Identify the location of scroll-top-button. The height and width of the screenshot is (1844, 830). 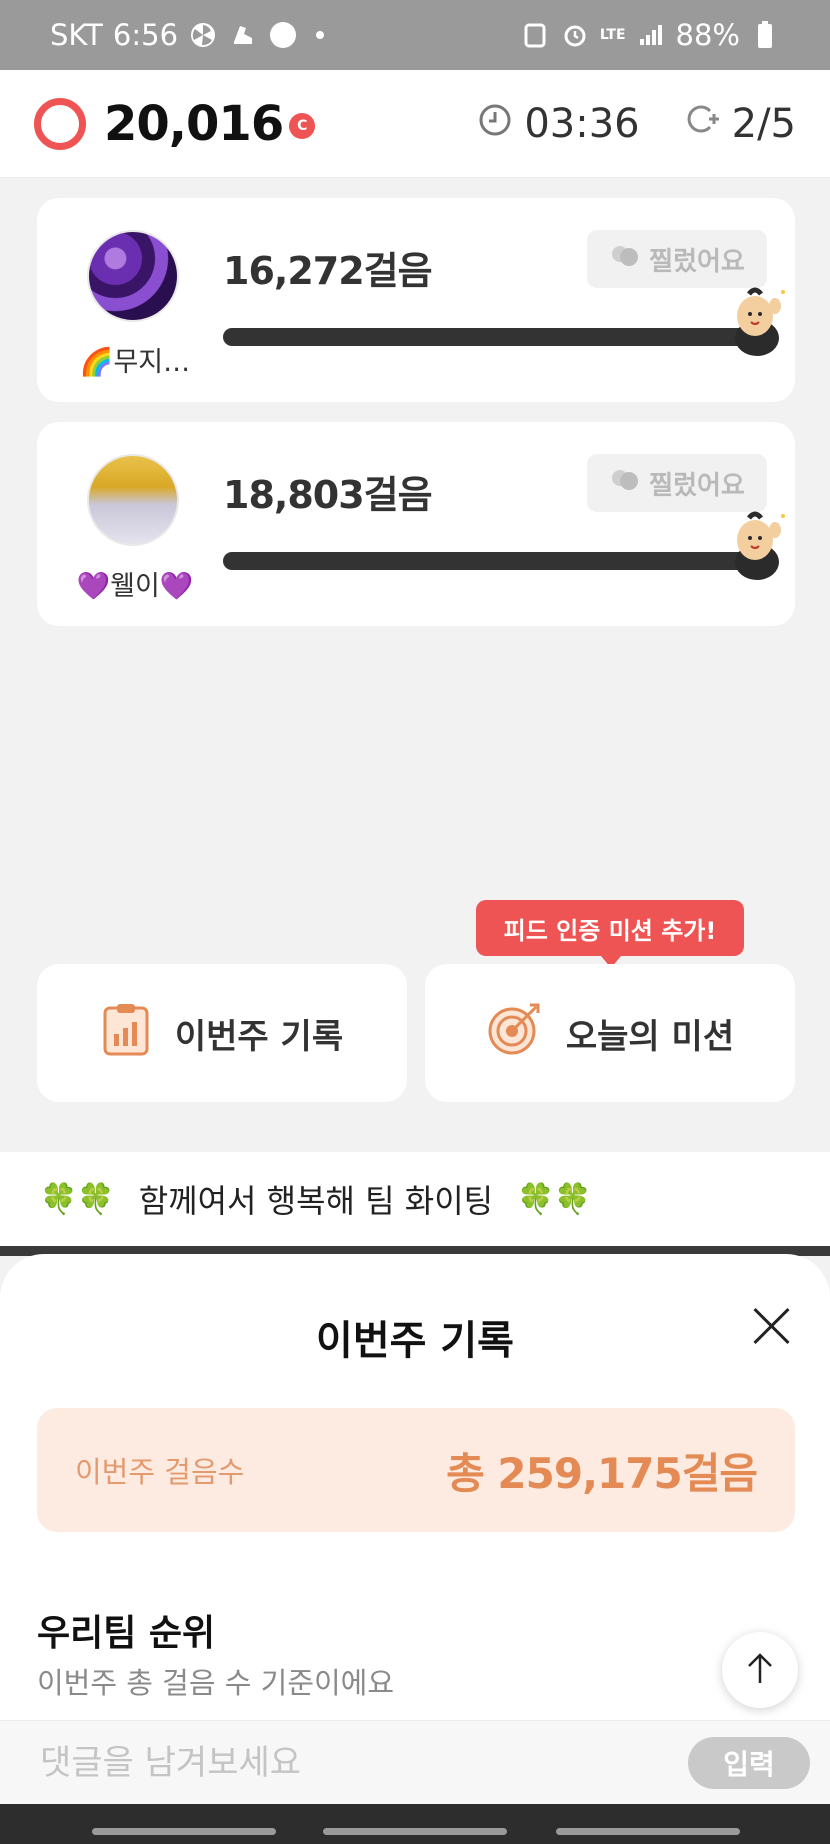
(760, 1670).